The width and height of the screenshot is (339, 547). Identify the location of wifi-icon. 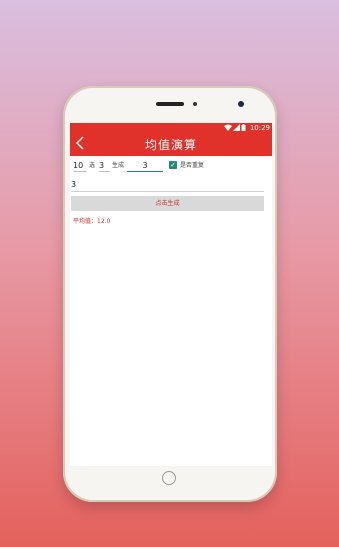
(228, 129).